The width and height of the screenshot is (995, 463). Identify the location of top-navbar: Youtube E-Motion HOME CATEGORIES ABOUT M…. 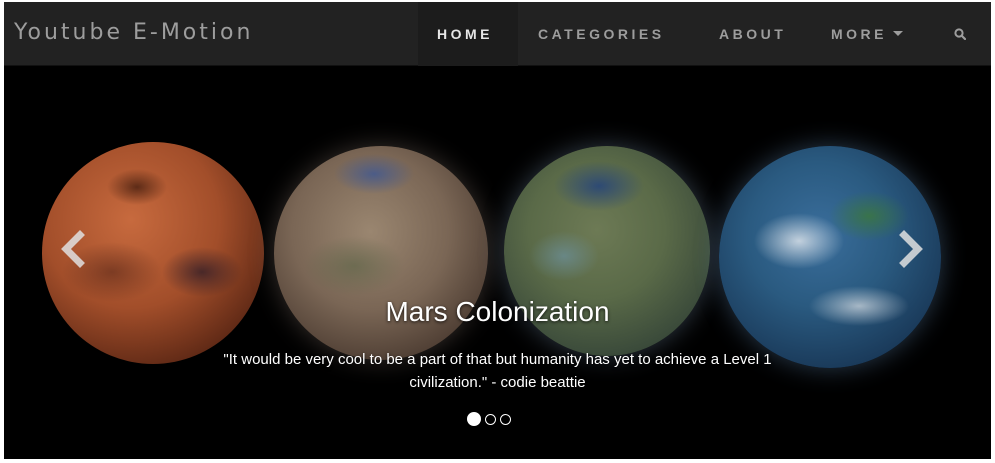
(497, 34).